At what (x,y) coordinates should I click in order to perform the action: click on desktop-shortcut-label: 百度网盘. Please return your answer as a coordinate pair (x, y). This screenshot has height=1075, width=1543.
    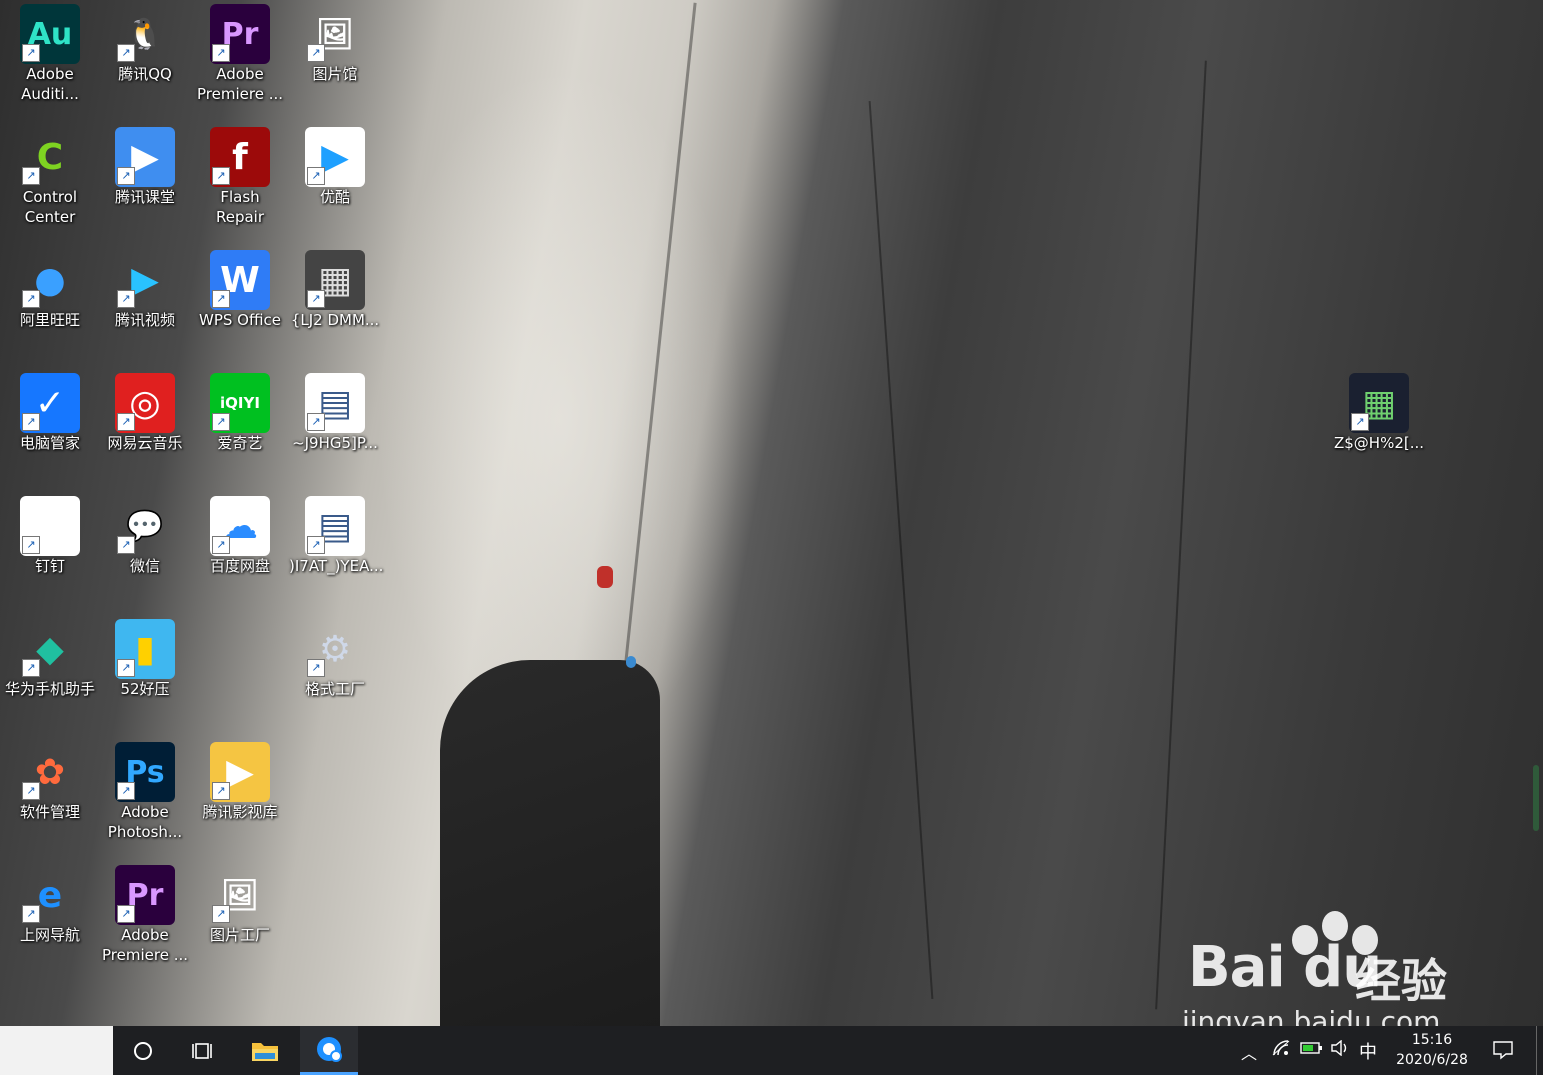
    Looking at the image, I should click on (239, 566).